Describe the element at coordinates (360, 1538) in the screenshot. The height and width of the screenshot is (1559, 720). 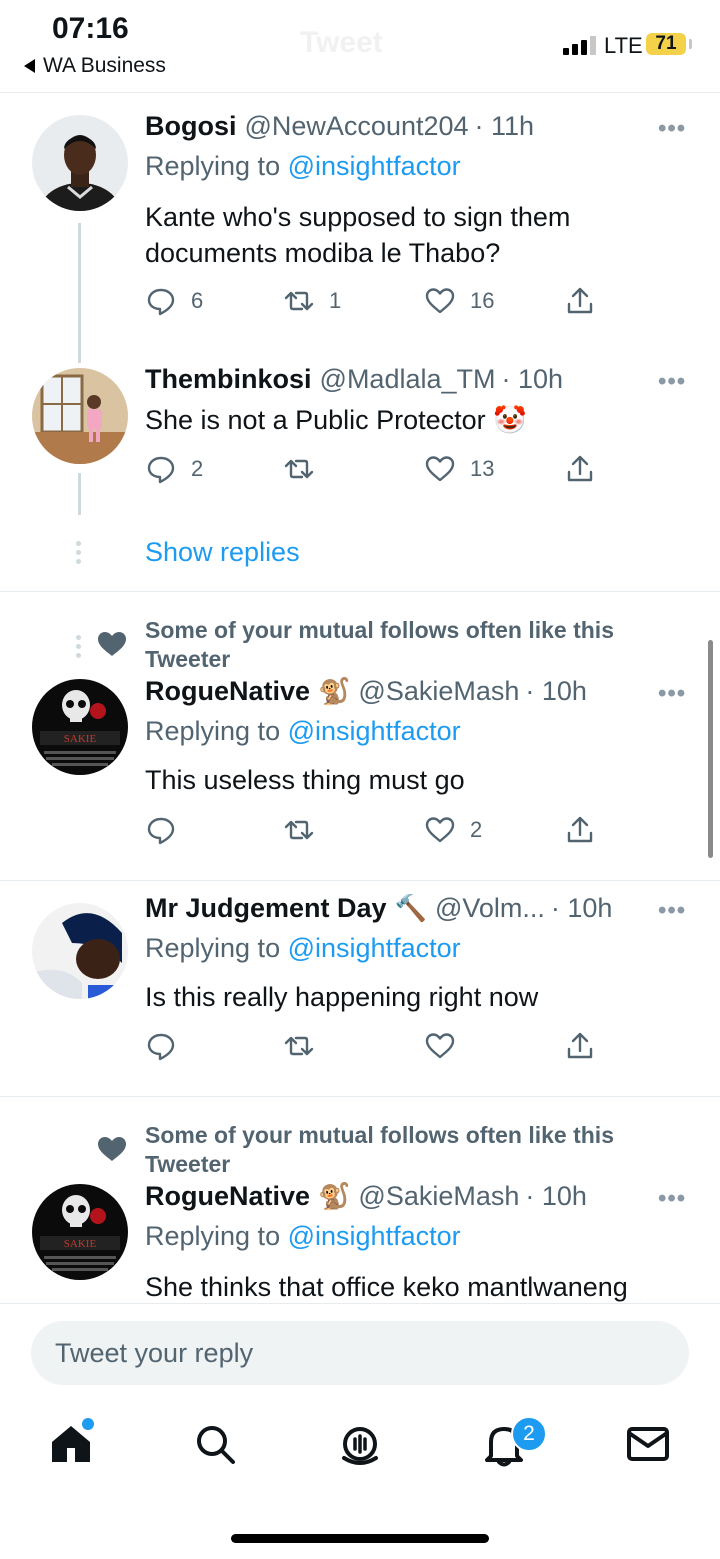
I see `home-indicator` at that location.